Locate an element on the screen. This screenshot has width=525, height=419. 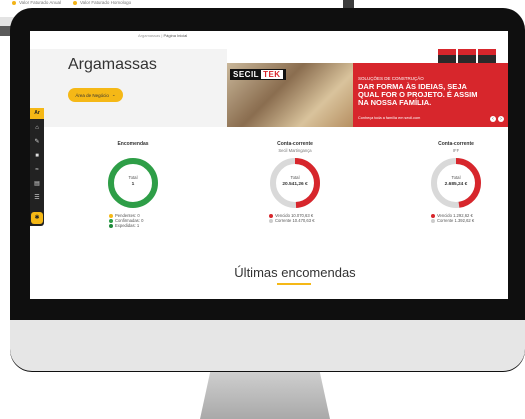
logo-text: SECIL is located at coordinates (246, 74).